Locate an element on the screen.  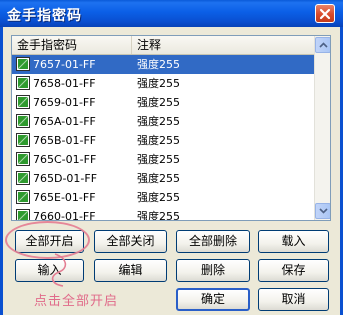
column-header-note: 注释 is located at coordinates (223, 45).